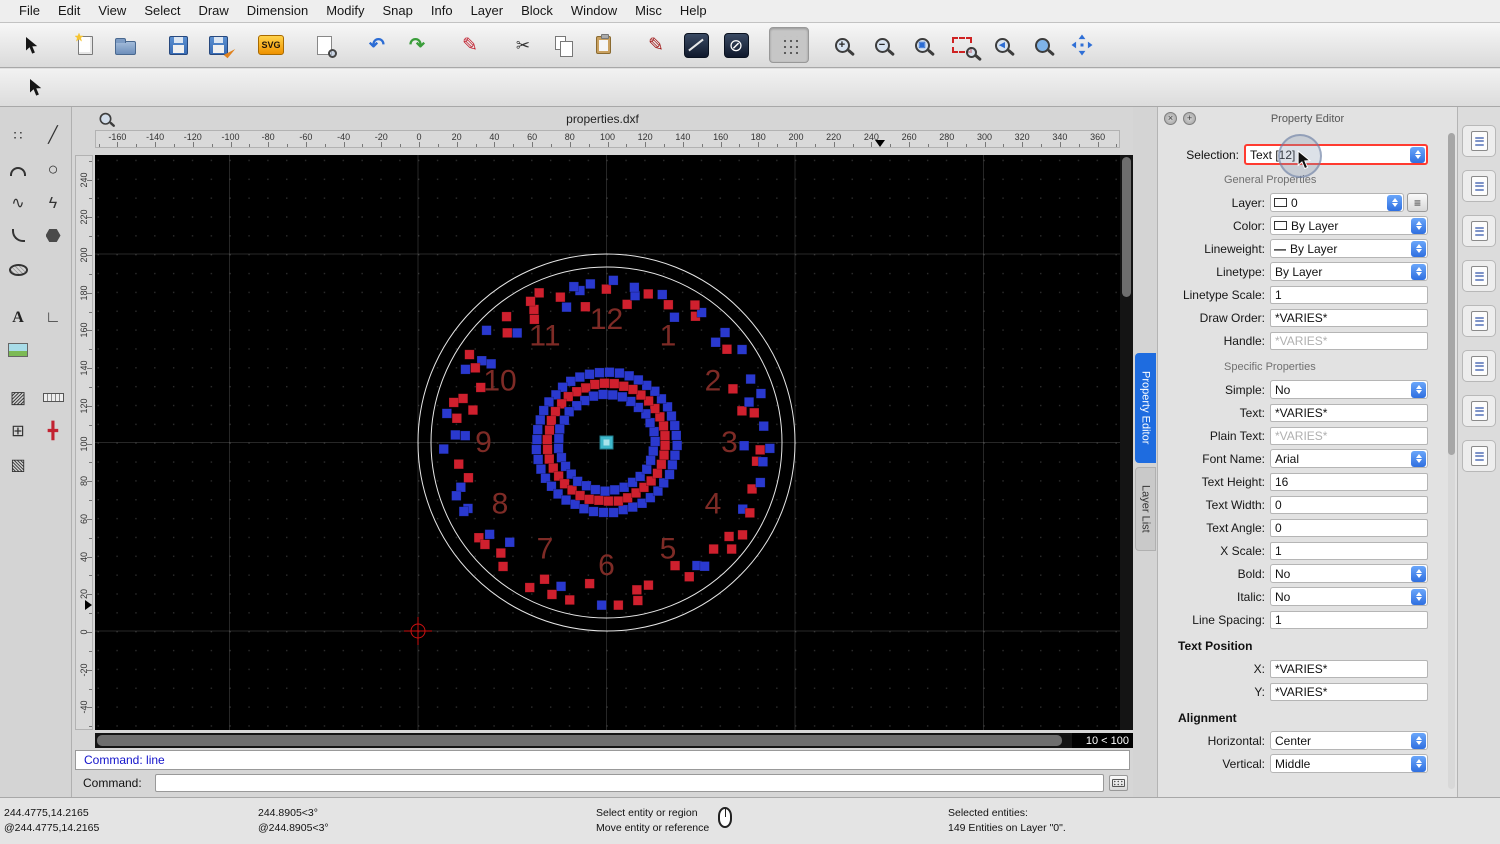 This screenshot has height=844, width=1500. I want to click on menu-help: Help, so click(693, 11).